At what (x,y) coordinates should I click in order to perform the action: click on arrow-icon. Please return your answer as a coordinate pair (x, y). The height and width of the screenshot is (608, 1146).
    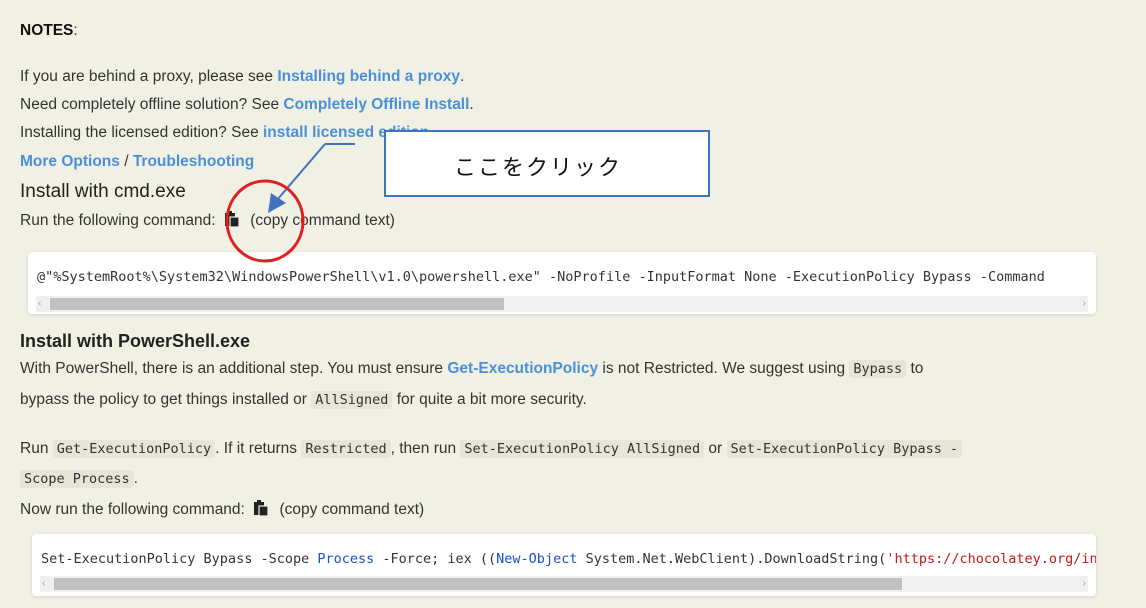
    Looking at the image, I should click on (311, 178).